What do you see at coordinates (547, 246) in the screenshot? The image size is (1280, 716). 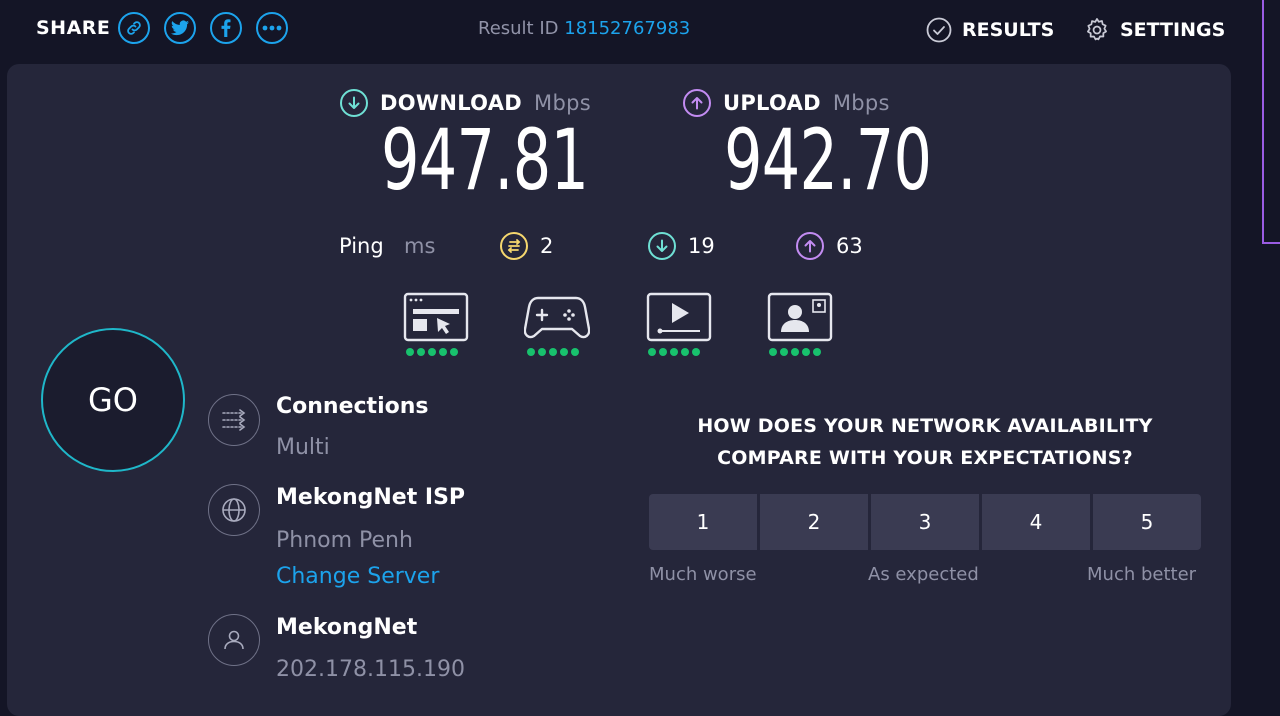 I see `ping-idle-value: 2` at bounding box center [547, 246].